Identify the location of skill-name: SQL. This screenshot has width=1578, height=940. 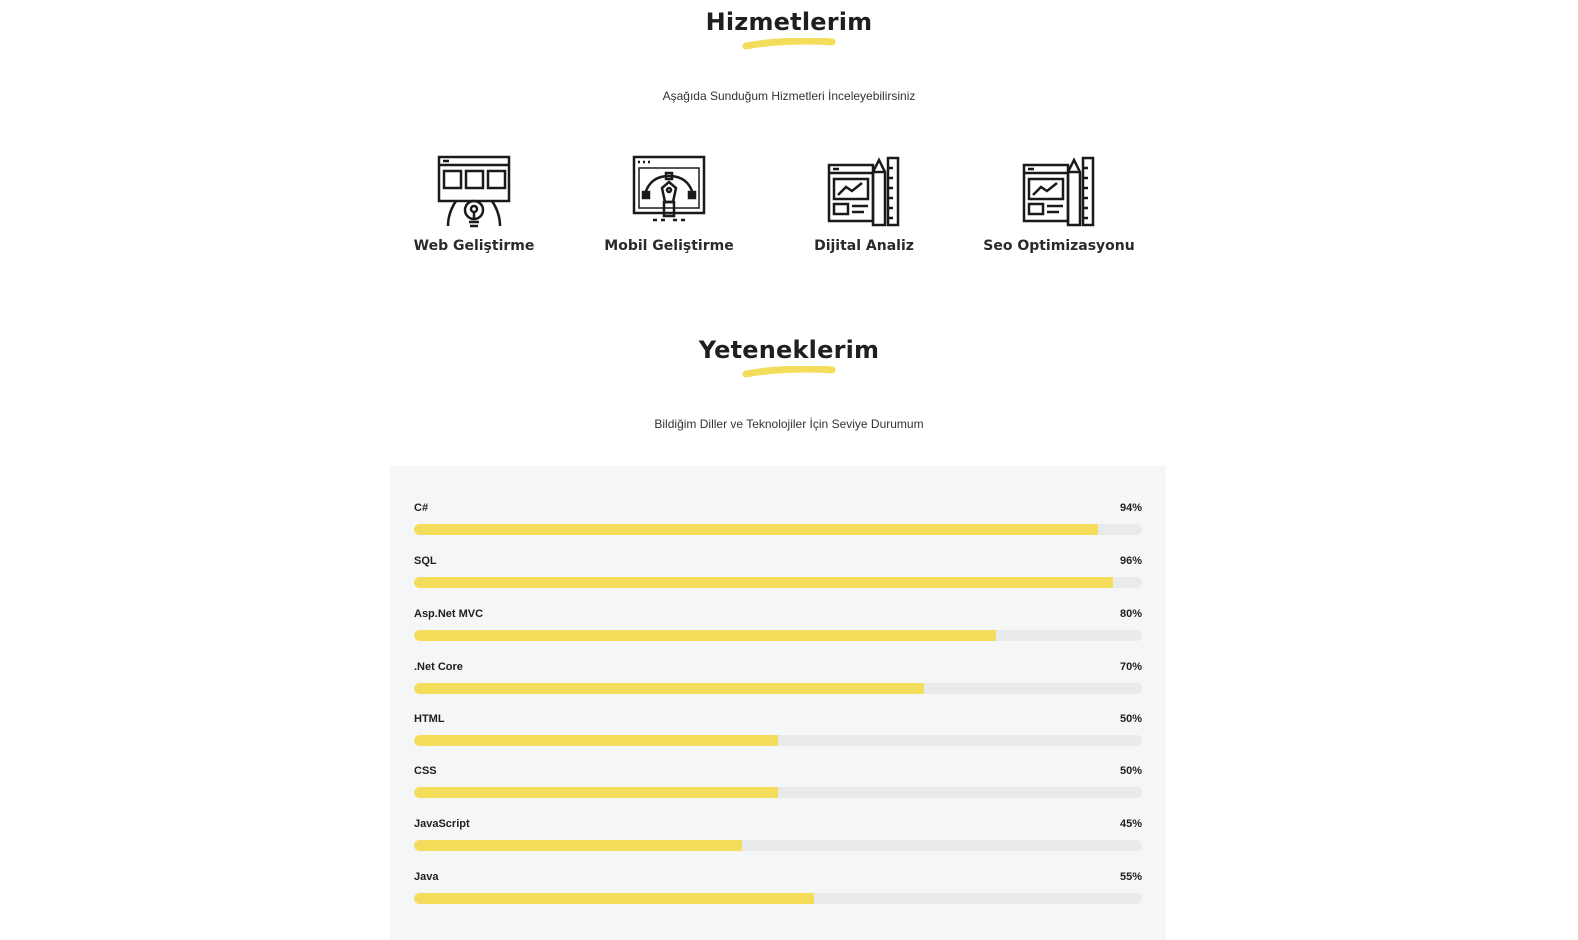
(425, 561).